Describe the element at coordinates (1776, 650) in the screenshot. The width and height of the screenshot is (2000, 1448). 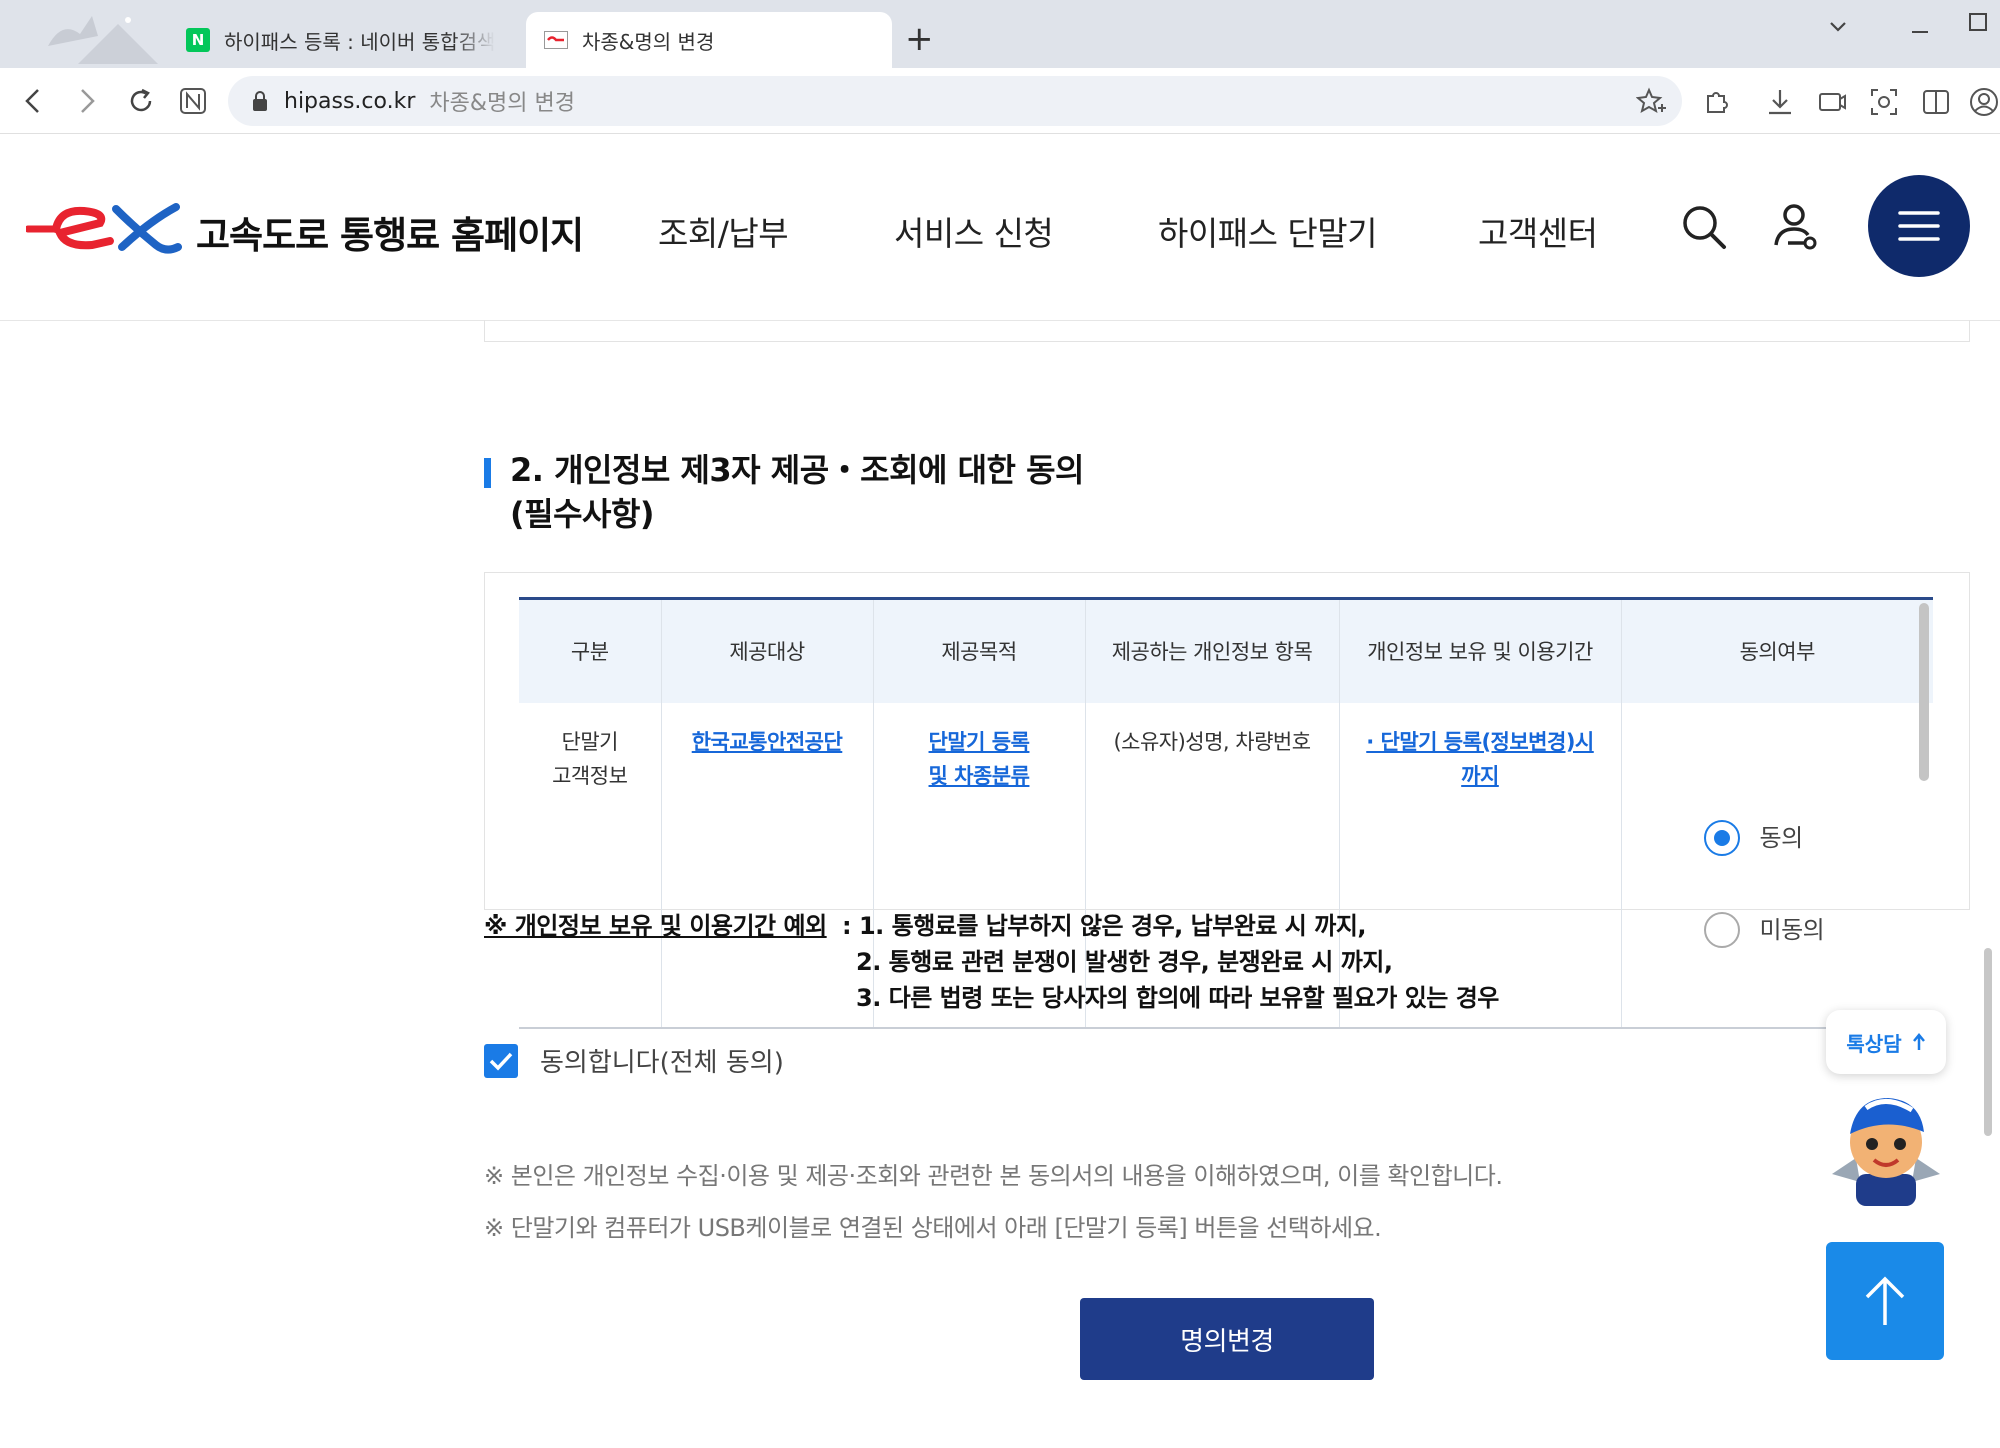
I see `col-consent: 동의여부` at that location.